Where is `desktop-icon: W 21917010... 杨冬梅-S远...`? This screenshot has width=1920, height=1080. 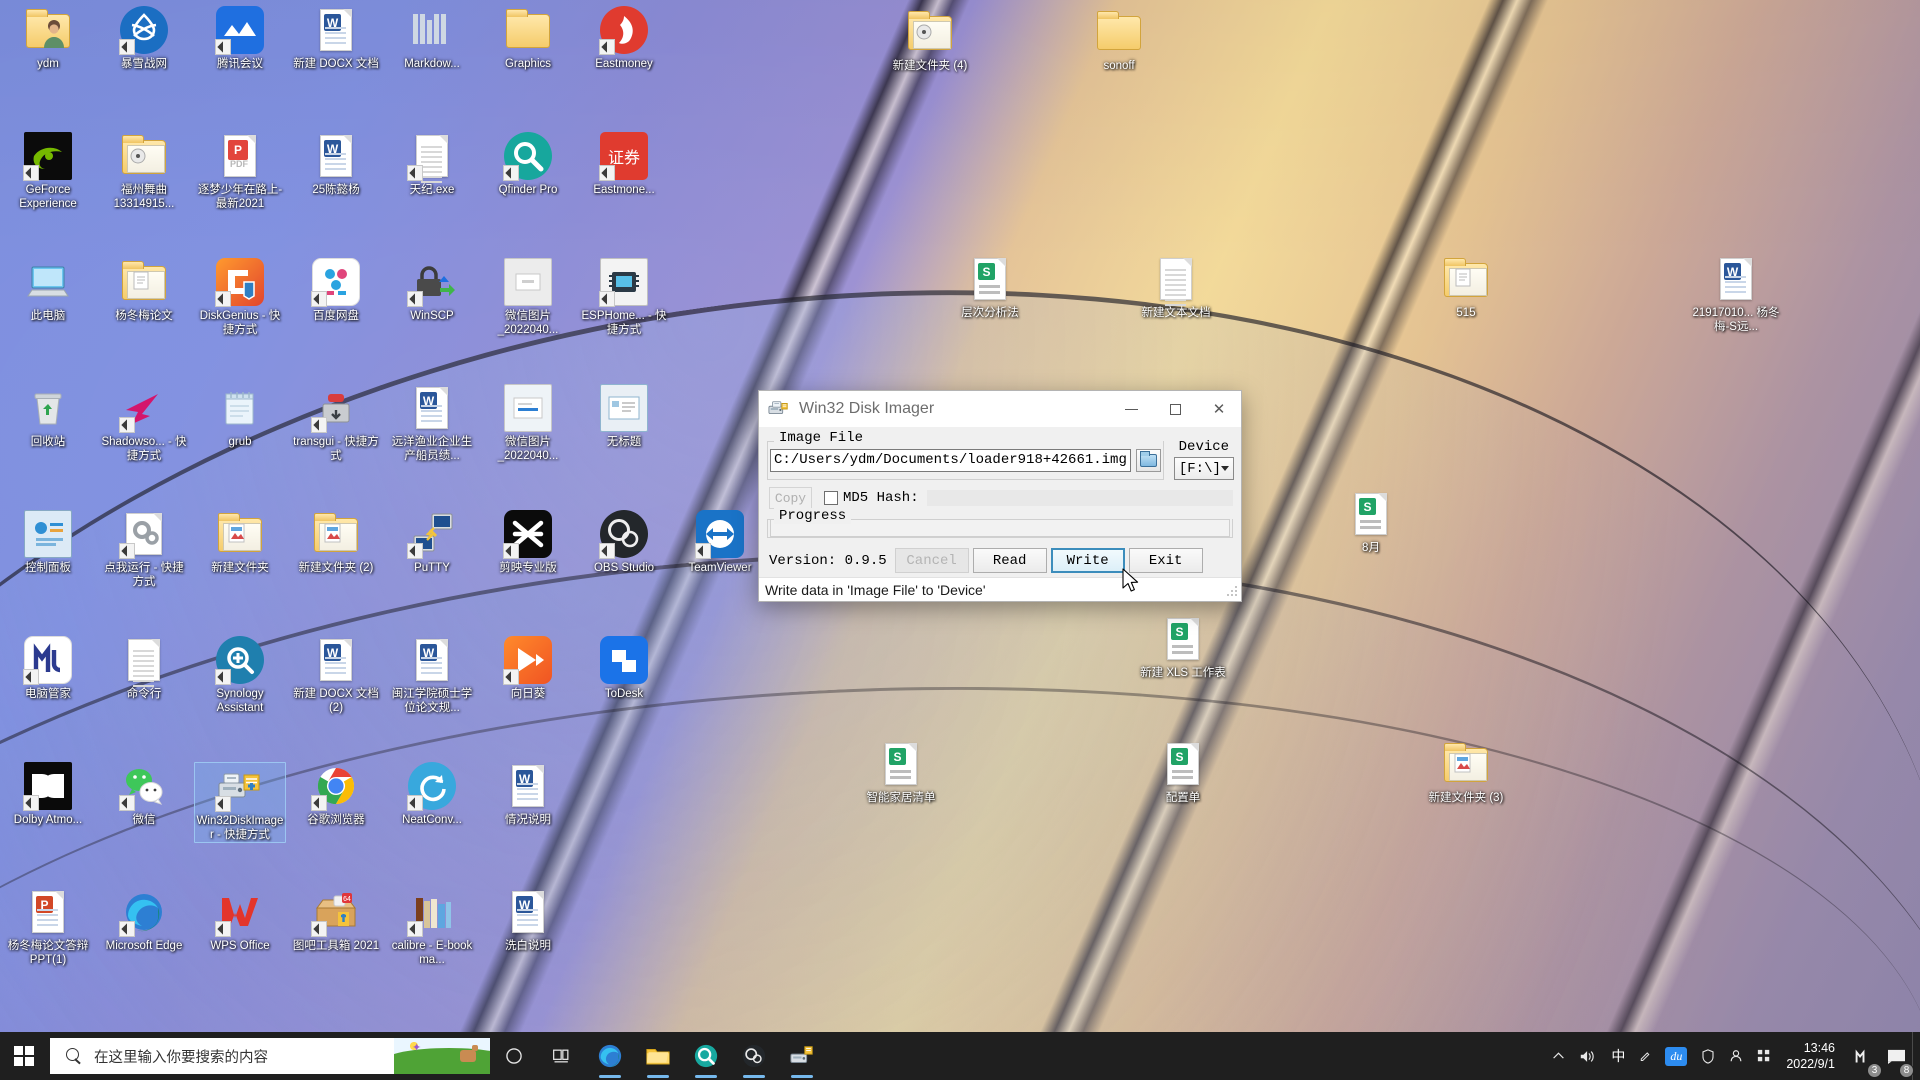
desktop-icon: W 21917010... 杨冬梅-S远... is located at coordinates (1736, 294).